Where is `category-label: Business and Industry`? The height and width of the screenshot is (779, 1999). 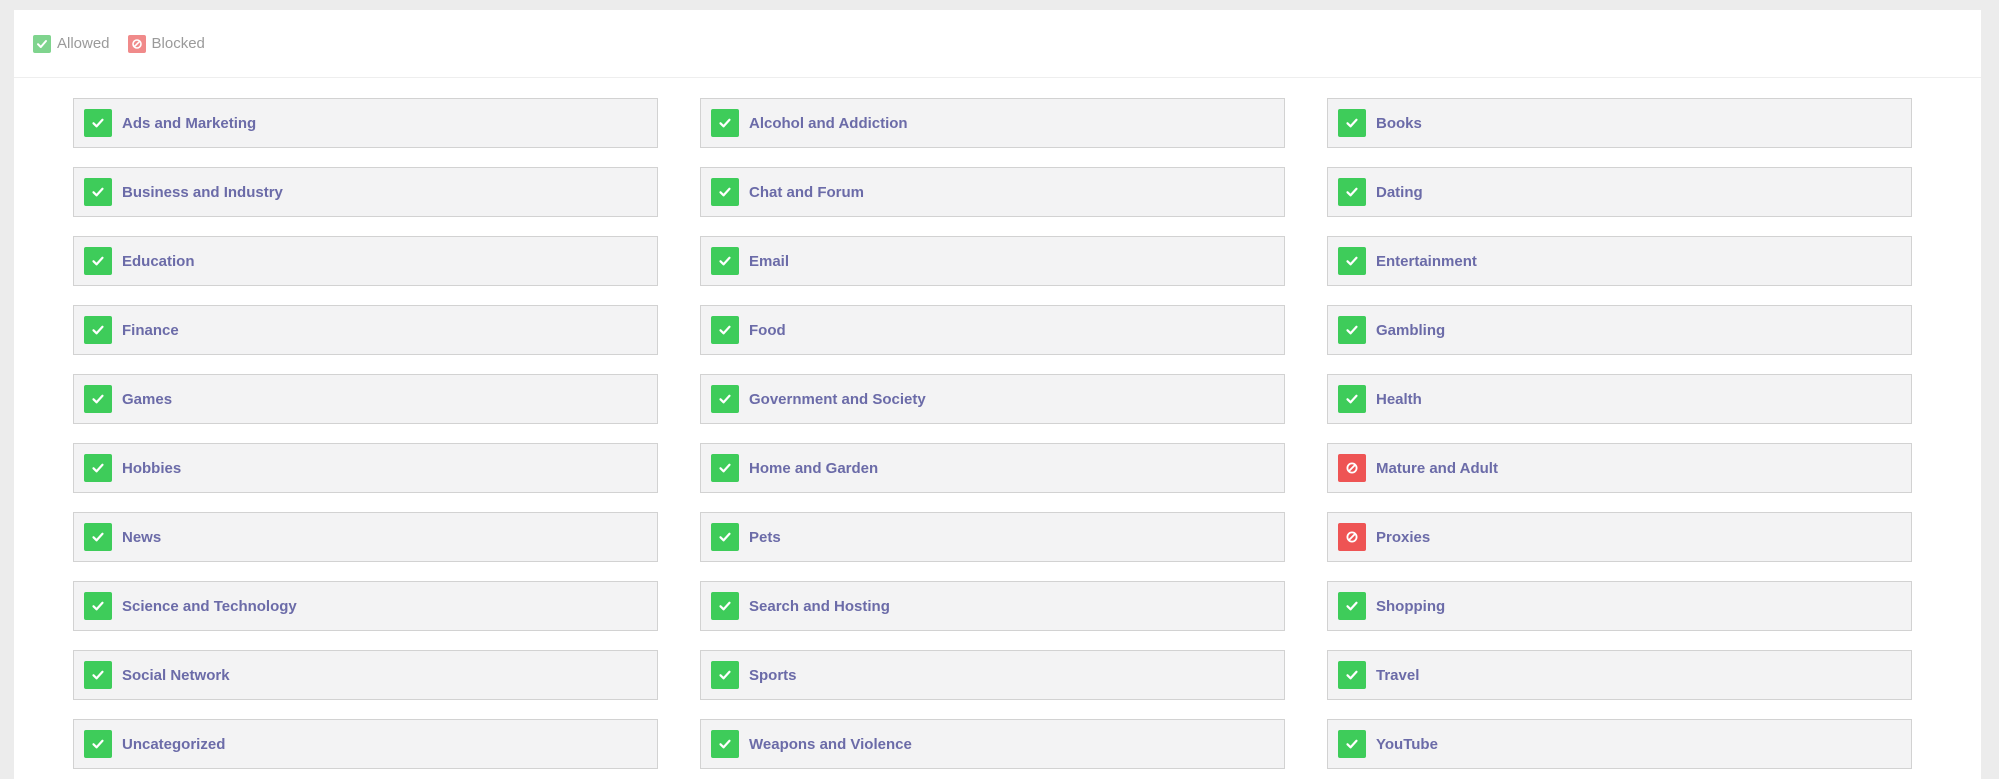 category-label: Business and Industry is located at coordinates (202, 192).